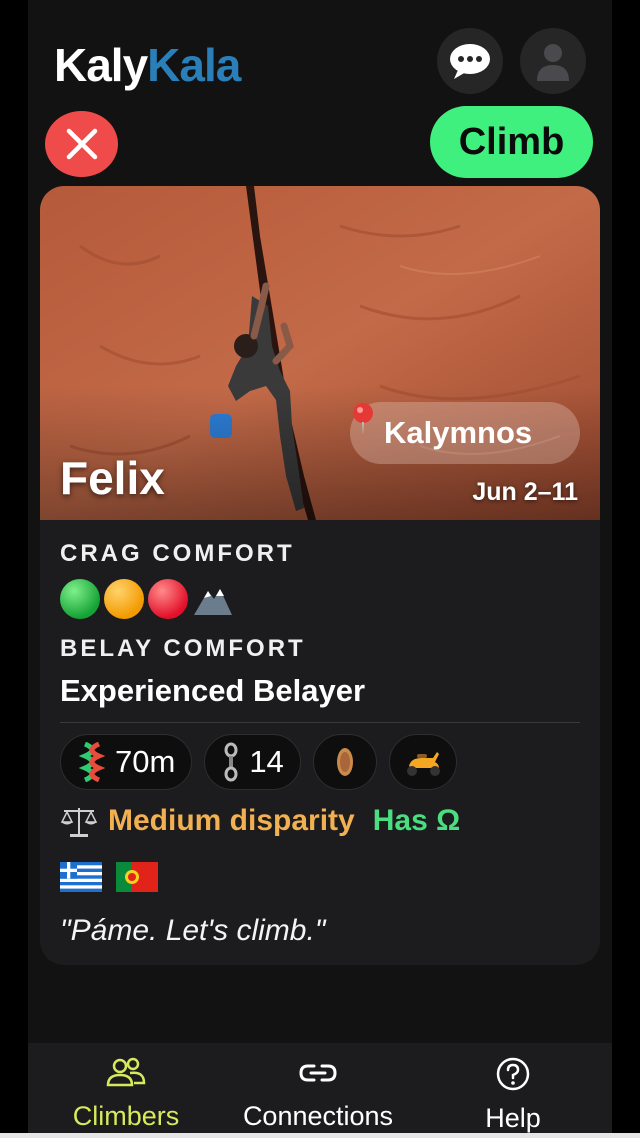  I want to click on scooter-icon, so click(423, 764).